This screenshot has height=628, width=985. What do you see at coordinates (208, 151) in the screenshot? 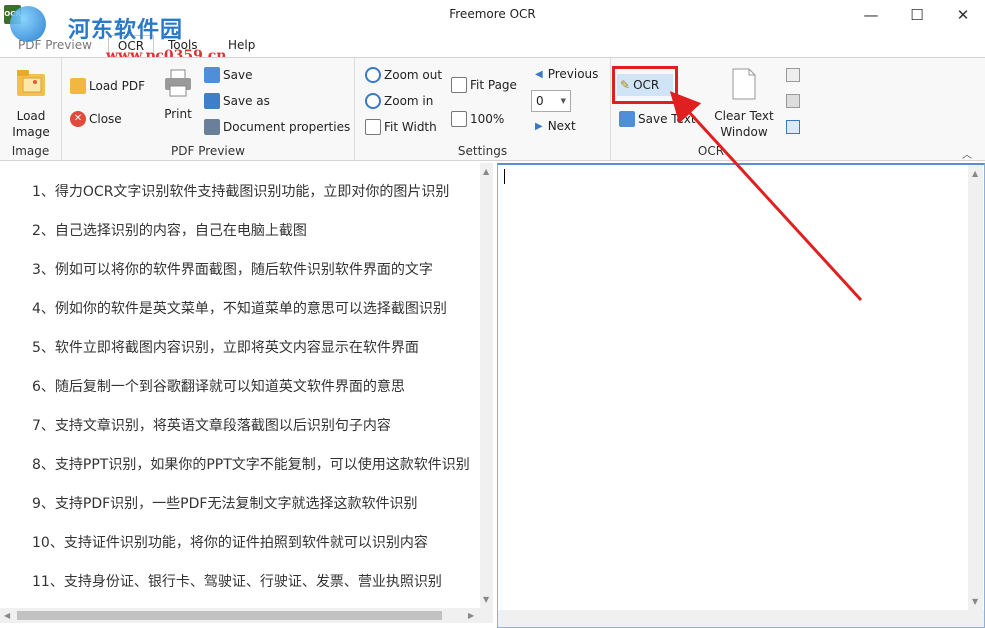
I see `pdf-preview-group-label: PDF Preview` at bounding box center [208, 151].